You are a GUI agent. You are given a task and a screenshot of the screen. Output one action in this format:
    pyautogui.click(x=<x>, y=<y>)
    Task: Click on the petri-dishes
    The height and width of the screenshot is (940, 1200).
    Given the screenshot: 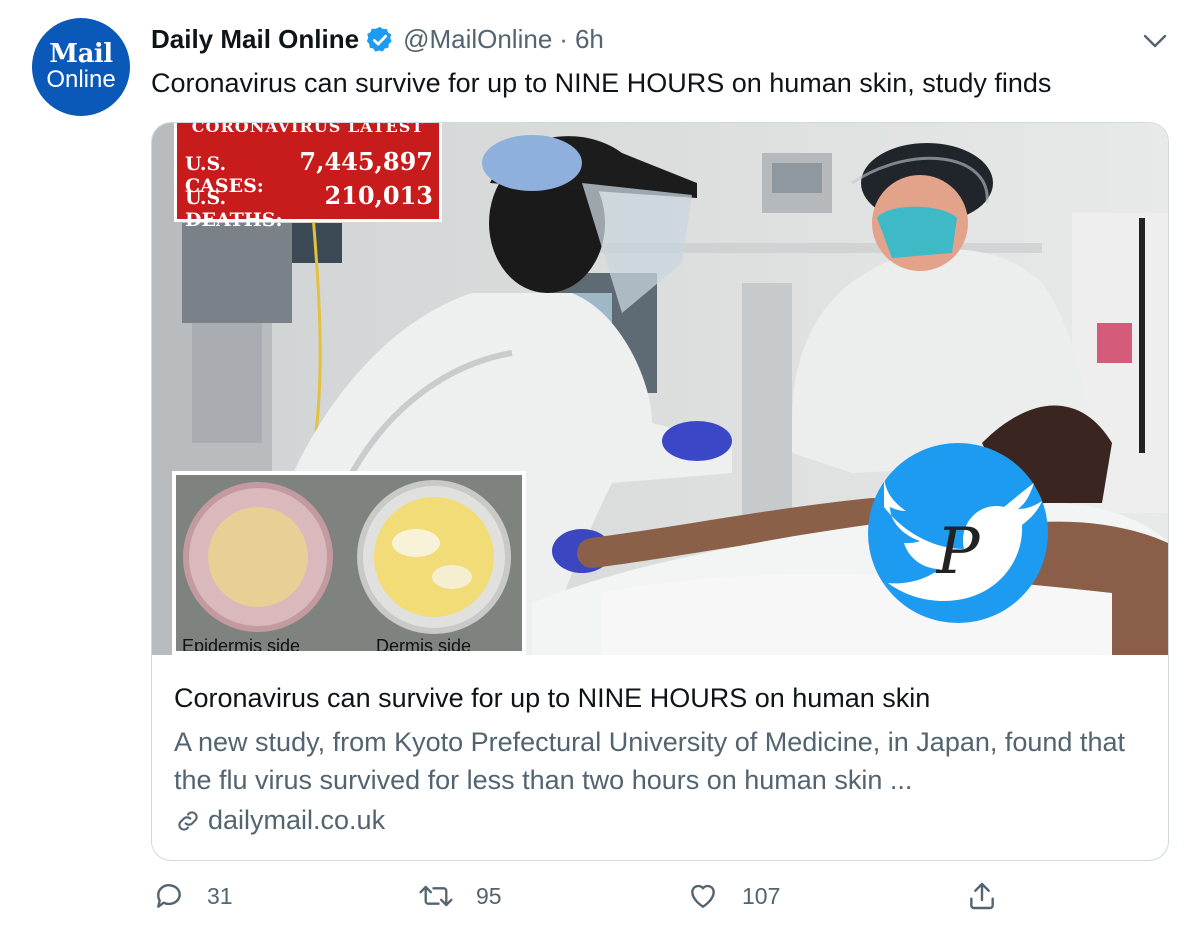 What is the action you would take?
    pyautogui.click(x=349, y=563)
    